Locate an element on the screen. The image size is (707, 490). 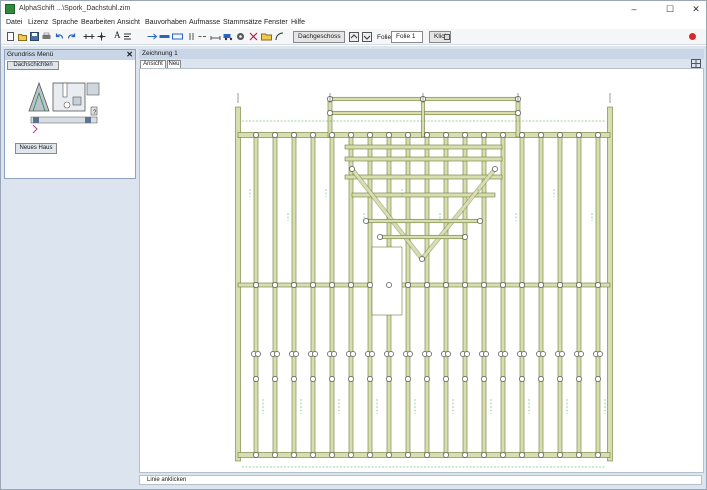
menu-bearbeiten: Bearbeiten is located at coordinates (98, 22).